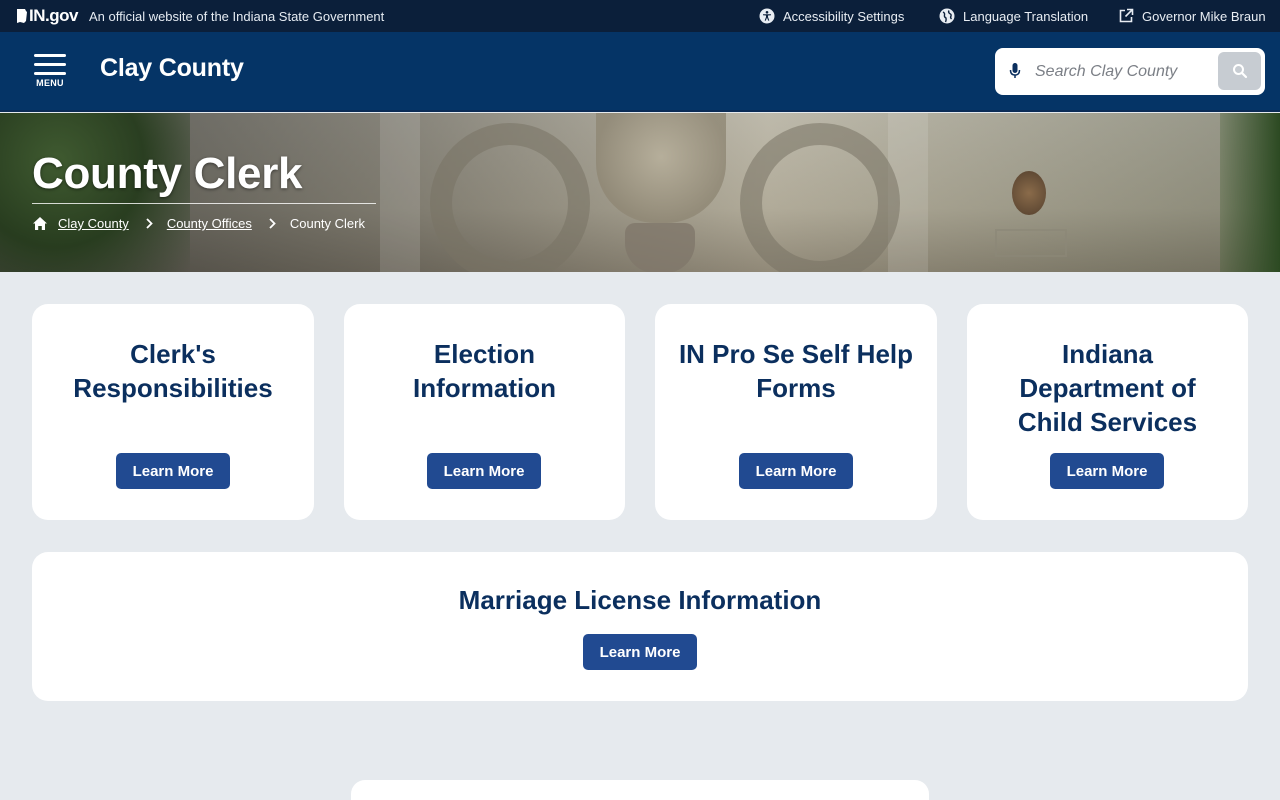  I want to click on search-box, so click(1130, 71).